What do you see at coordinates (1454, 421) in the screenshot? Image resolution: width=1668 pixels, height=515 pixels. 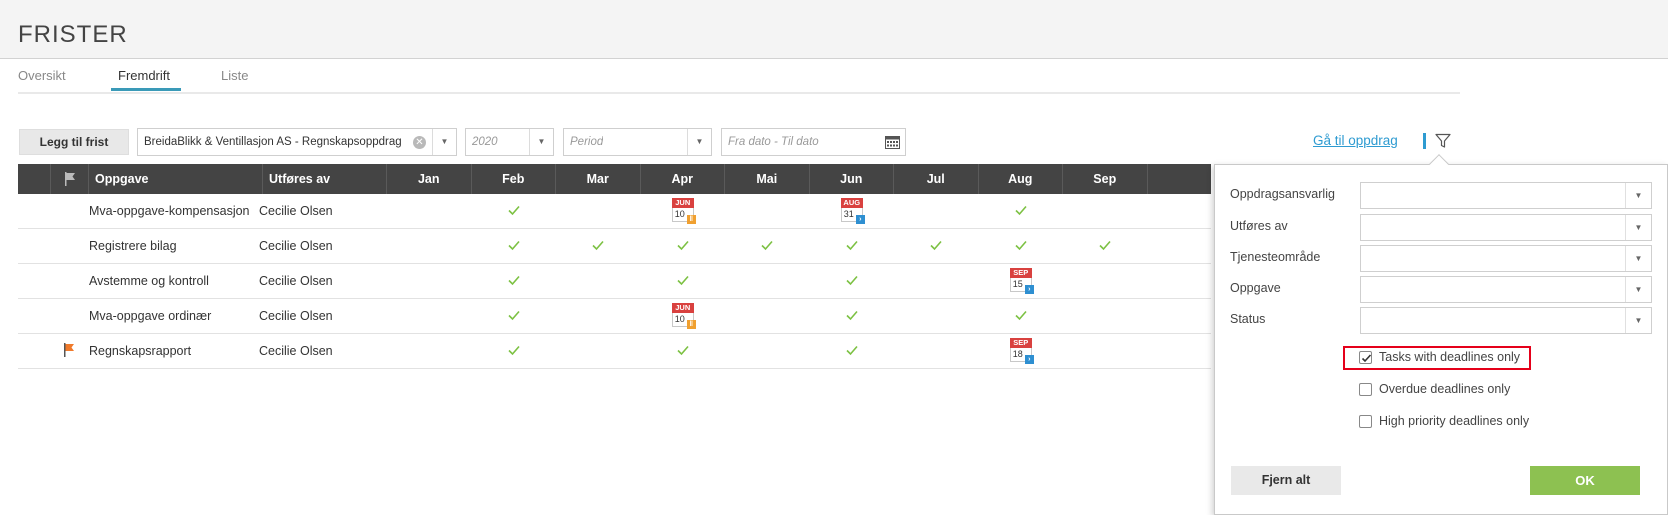 I see `checkbox-label: High priority deadlines only` at bounding box center [1454, 421].